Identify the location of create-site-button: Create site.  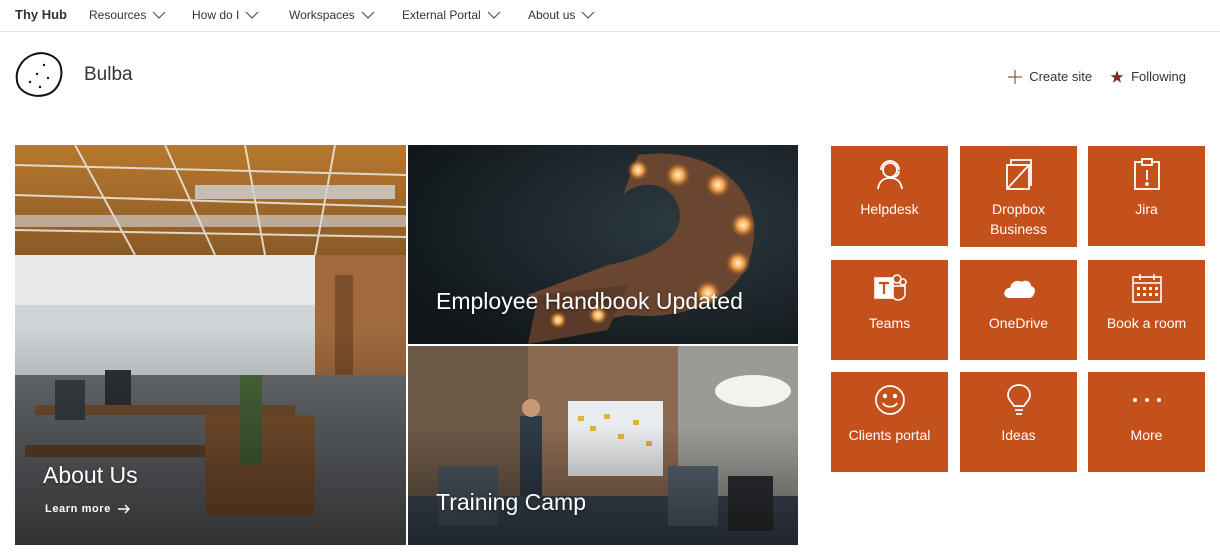
(1050, 76).